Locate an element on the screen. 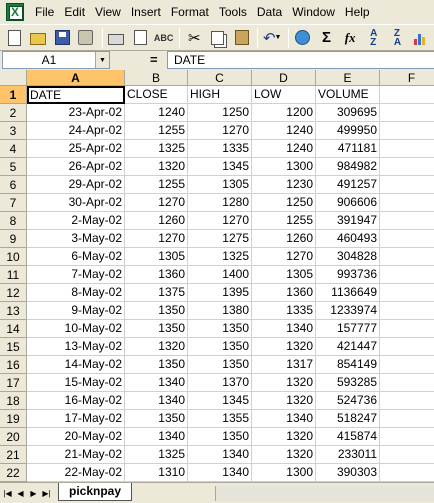 Image resolution: width=434 pixels, height=503 pixels. grid-cell: 471181 is located at coordinates (348, 149).